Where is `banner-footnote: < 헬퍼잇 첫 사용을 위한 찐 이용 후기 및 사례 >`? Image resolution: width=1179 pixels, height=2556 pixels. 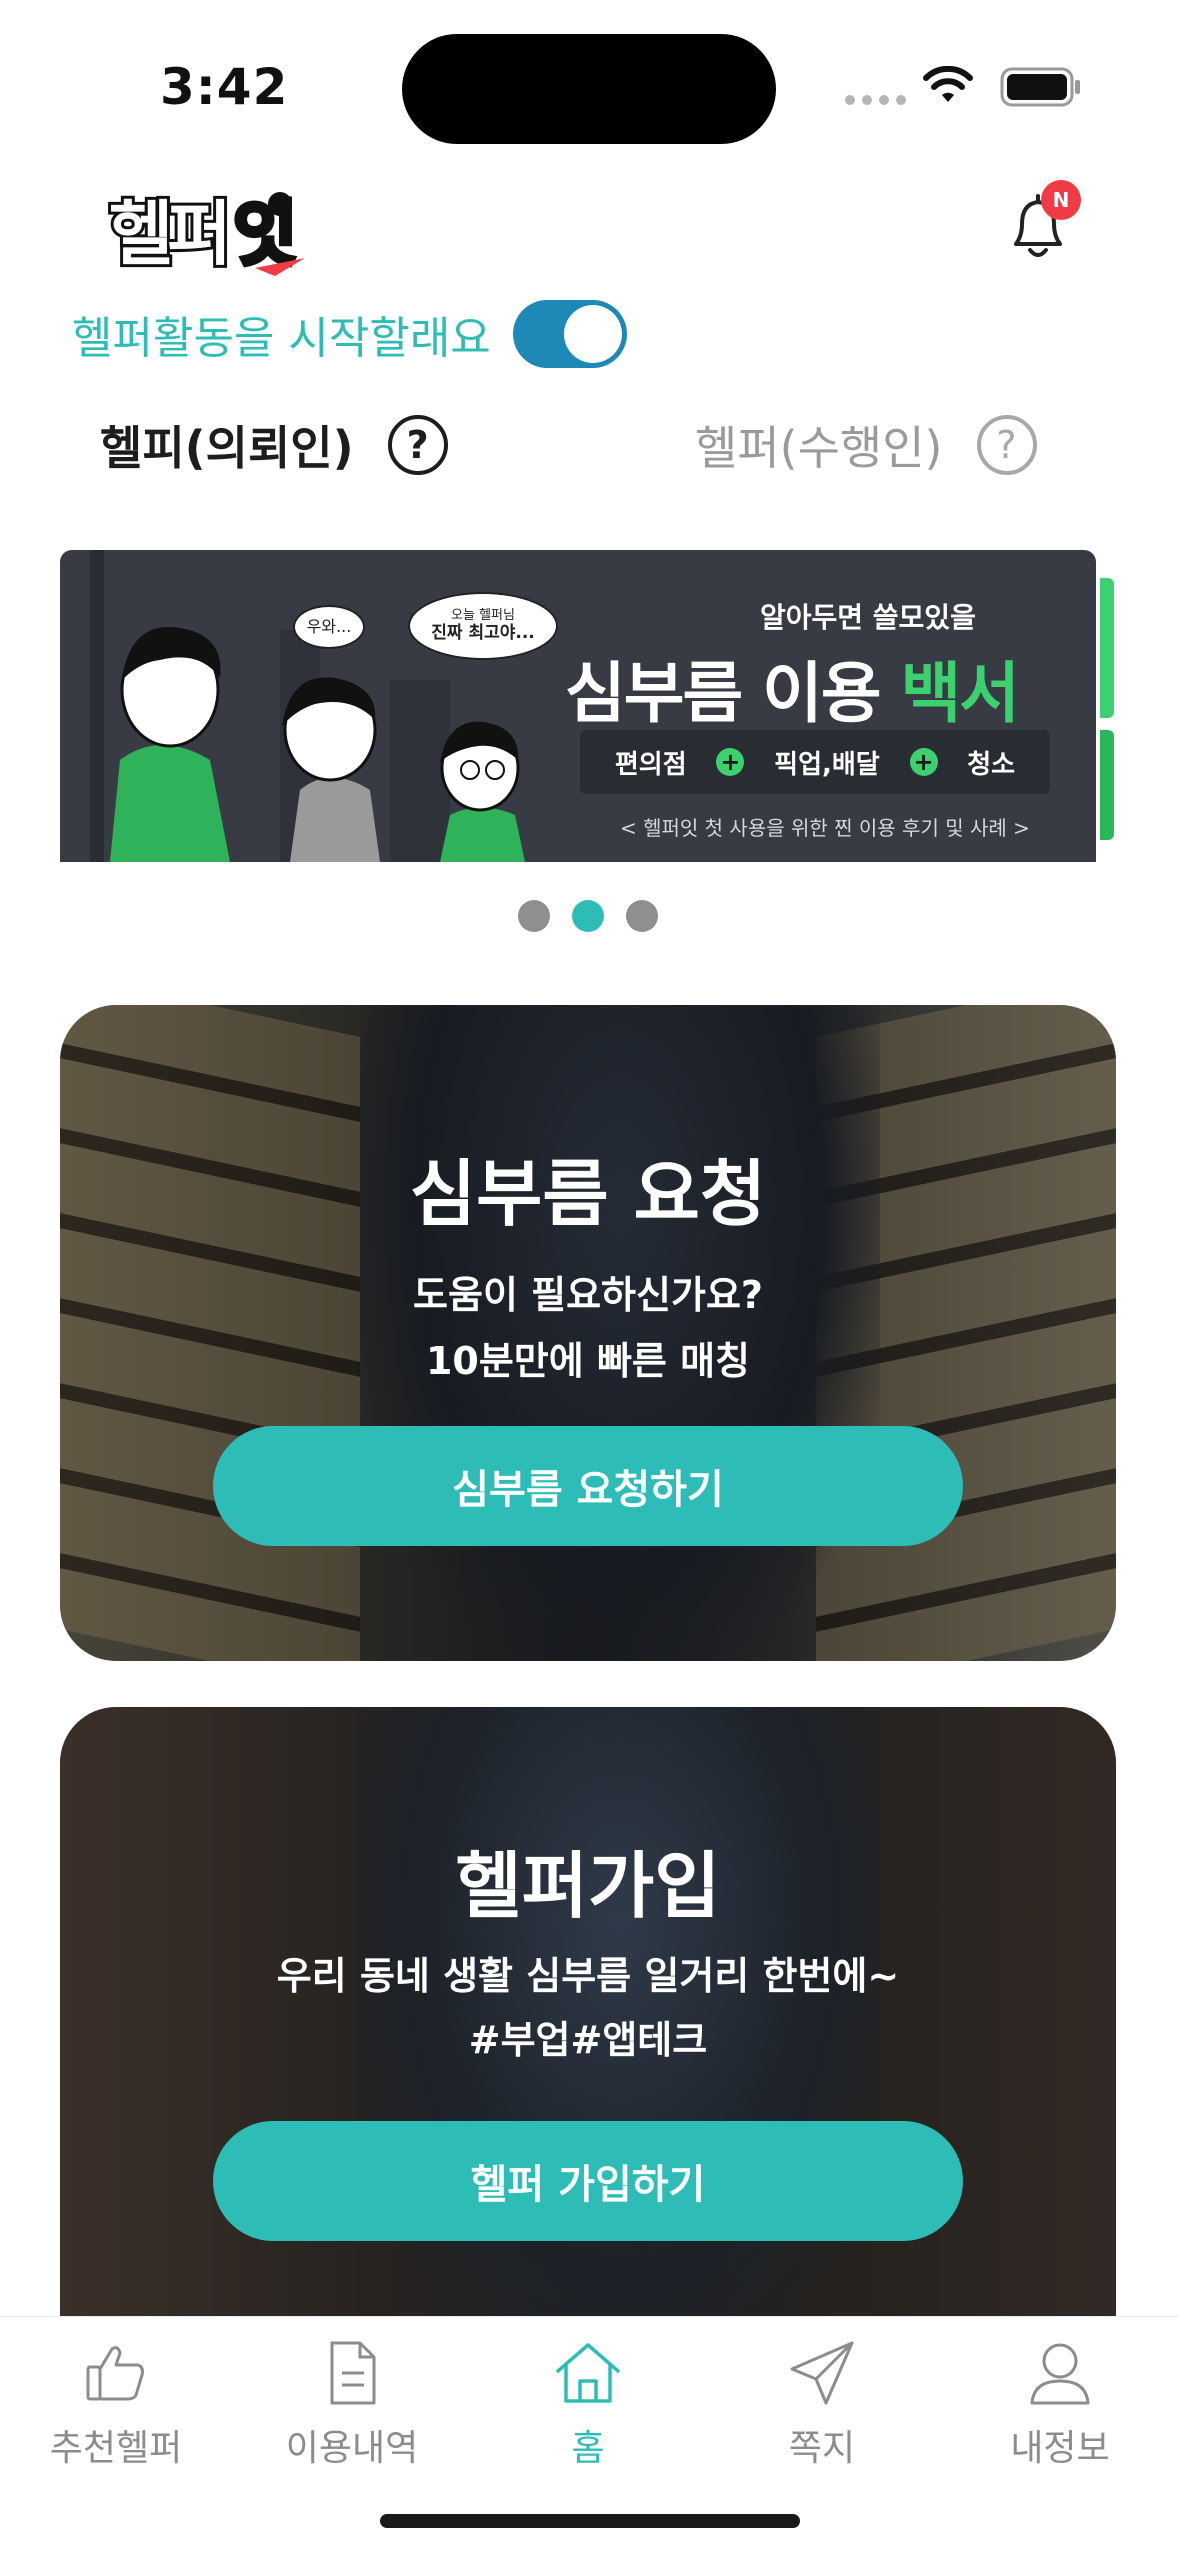 banner-footnote: < 헬퍼잇 첫 사용을 위한 찐 이용 후기 및 사례 > is located at coordinates (825, 828).